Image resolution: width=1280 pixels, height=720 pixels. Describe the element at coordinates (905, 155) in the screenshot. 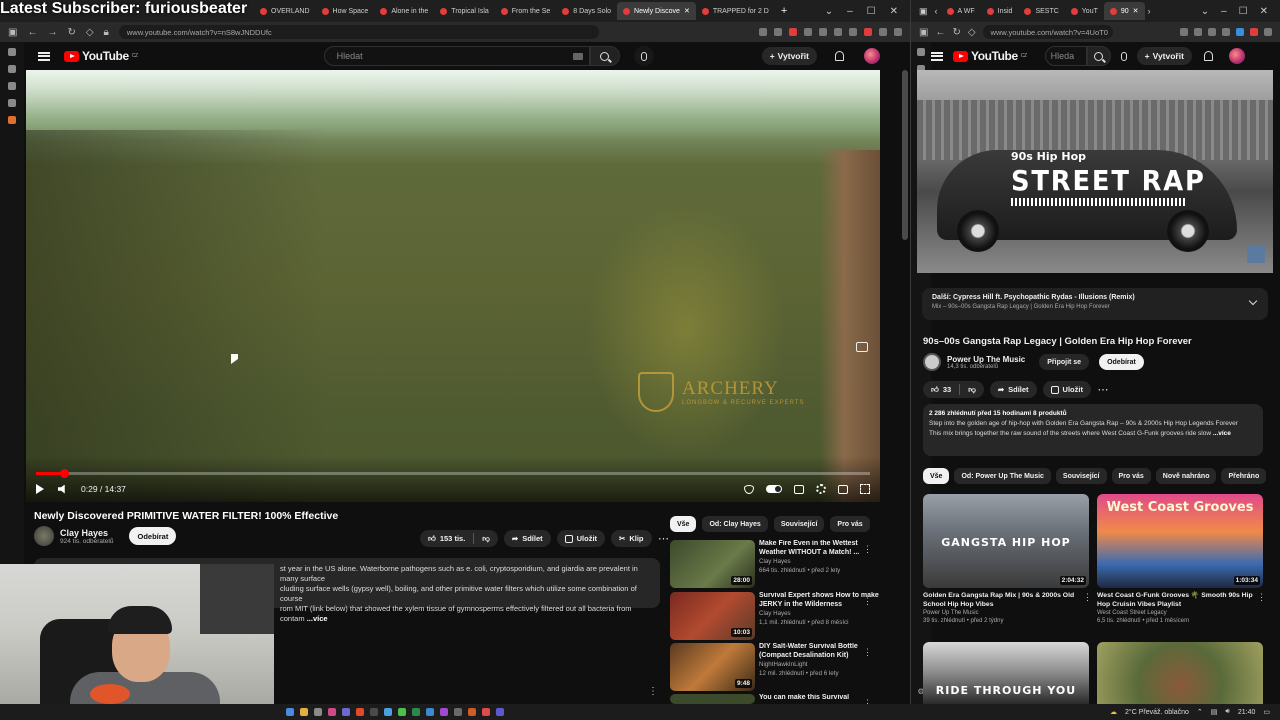

I see `scrollbar` at that location.